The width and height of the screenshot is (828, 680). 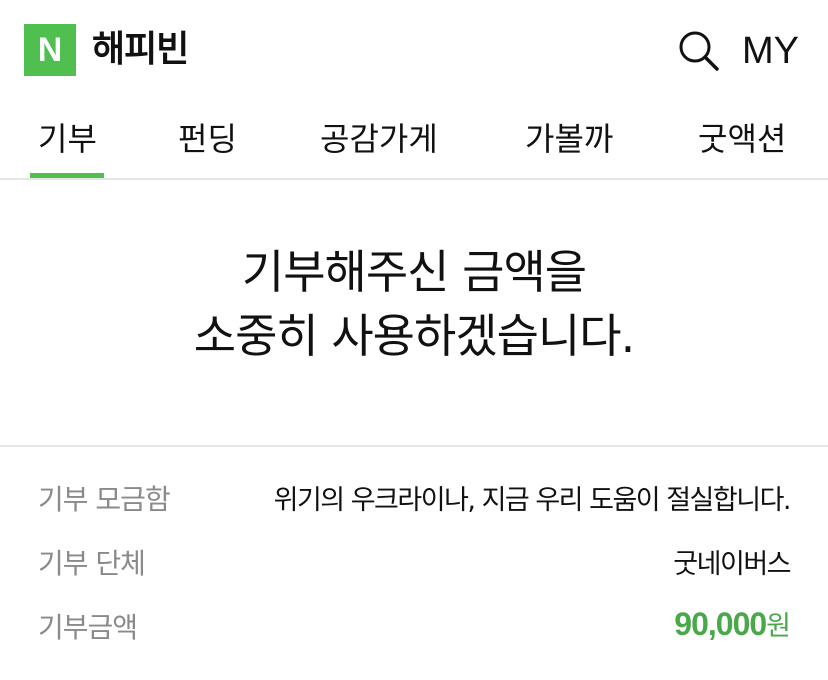 What do you see at coordinates (778, 626) in the screenshot?
I see `amount-unit: 원` at bounding box center [778, 626].